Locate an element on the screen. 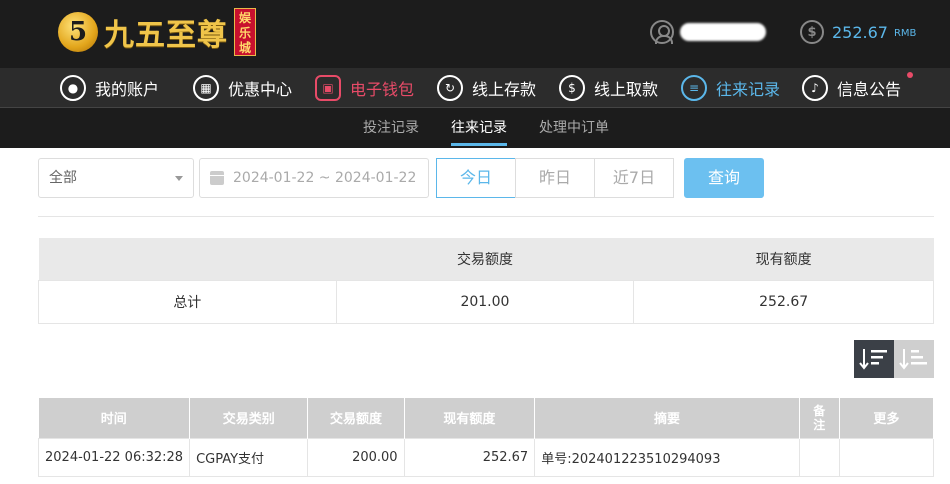 This screenshot has height=484, width=950. nav-deposit: ↻ 线上存款 is located at coordinates (486, 88).